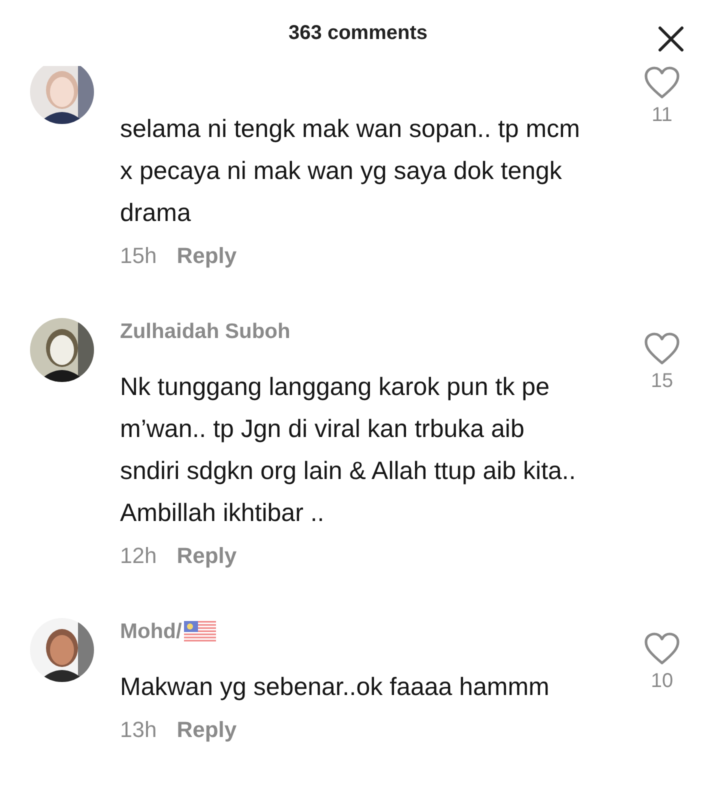 Image resolution: width=716 pixels, height=792 pixels. What do you see at coordinates (348, 450) in the screenshot?
I see `comment-text: Nk tunggang langgang karok pun tk pe m’wan.. tp Jgn di viral kan trbuka aib sndiri sdgkn org lain & Allah ttup aib kita.. Ambillah ikhtibar ..` at bounding box center [348, 450].